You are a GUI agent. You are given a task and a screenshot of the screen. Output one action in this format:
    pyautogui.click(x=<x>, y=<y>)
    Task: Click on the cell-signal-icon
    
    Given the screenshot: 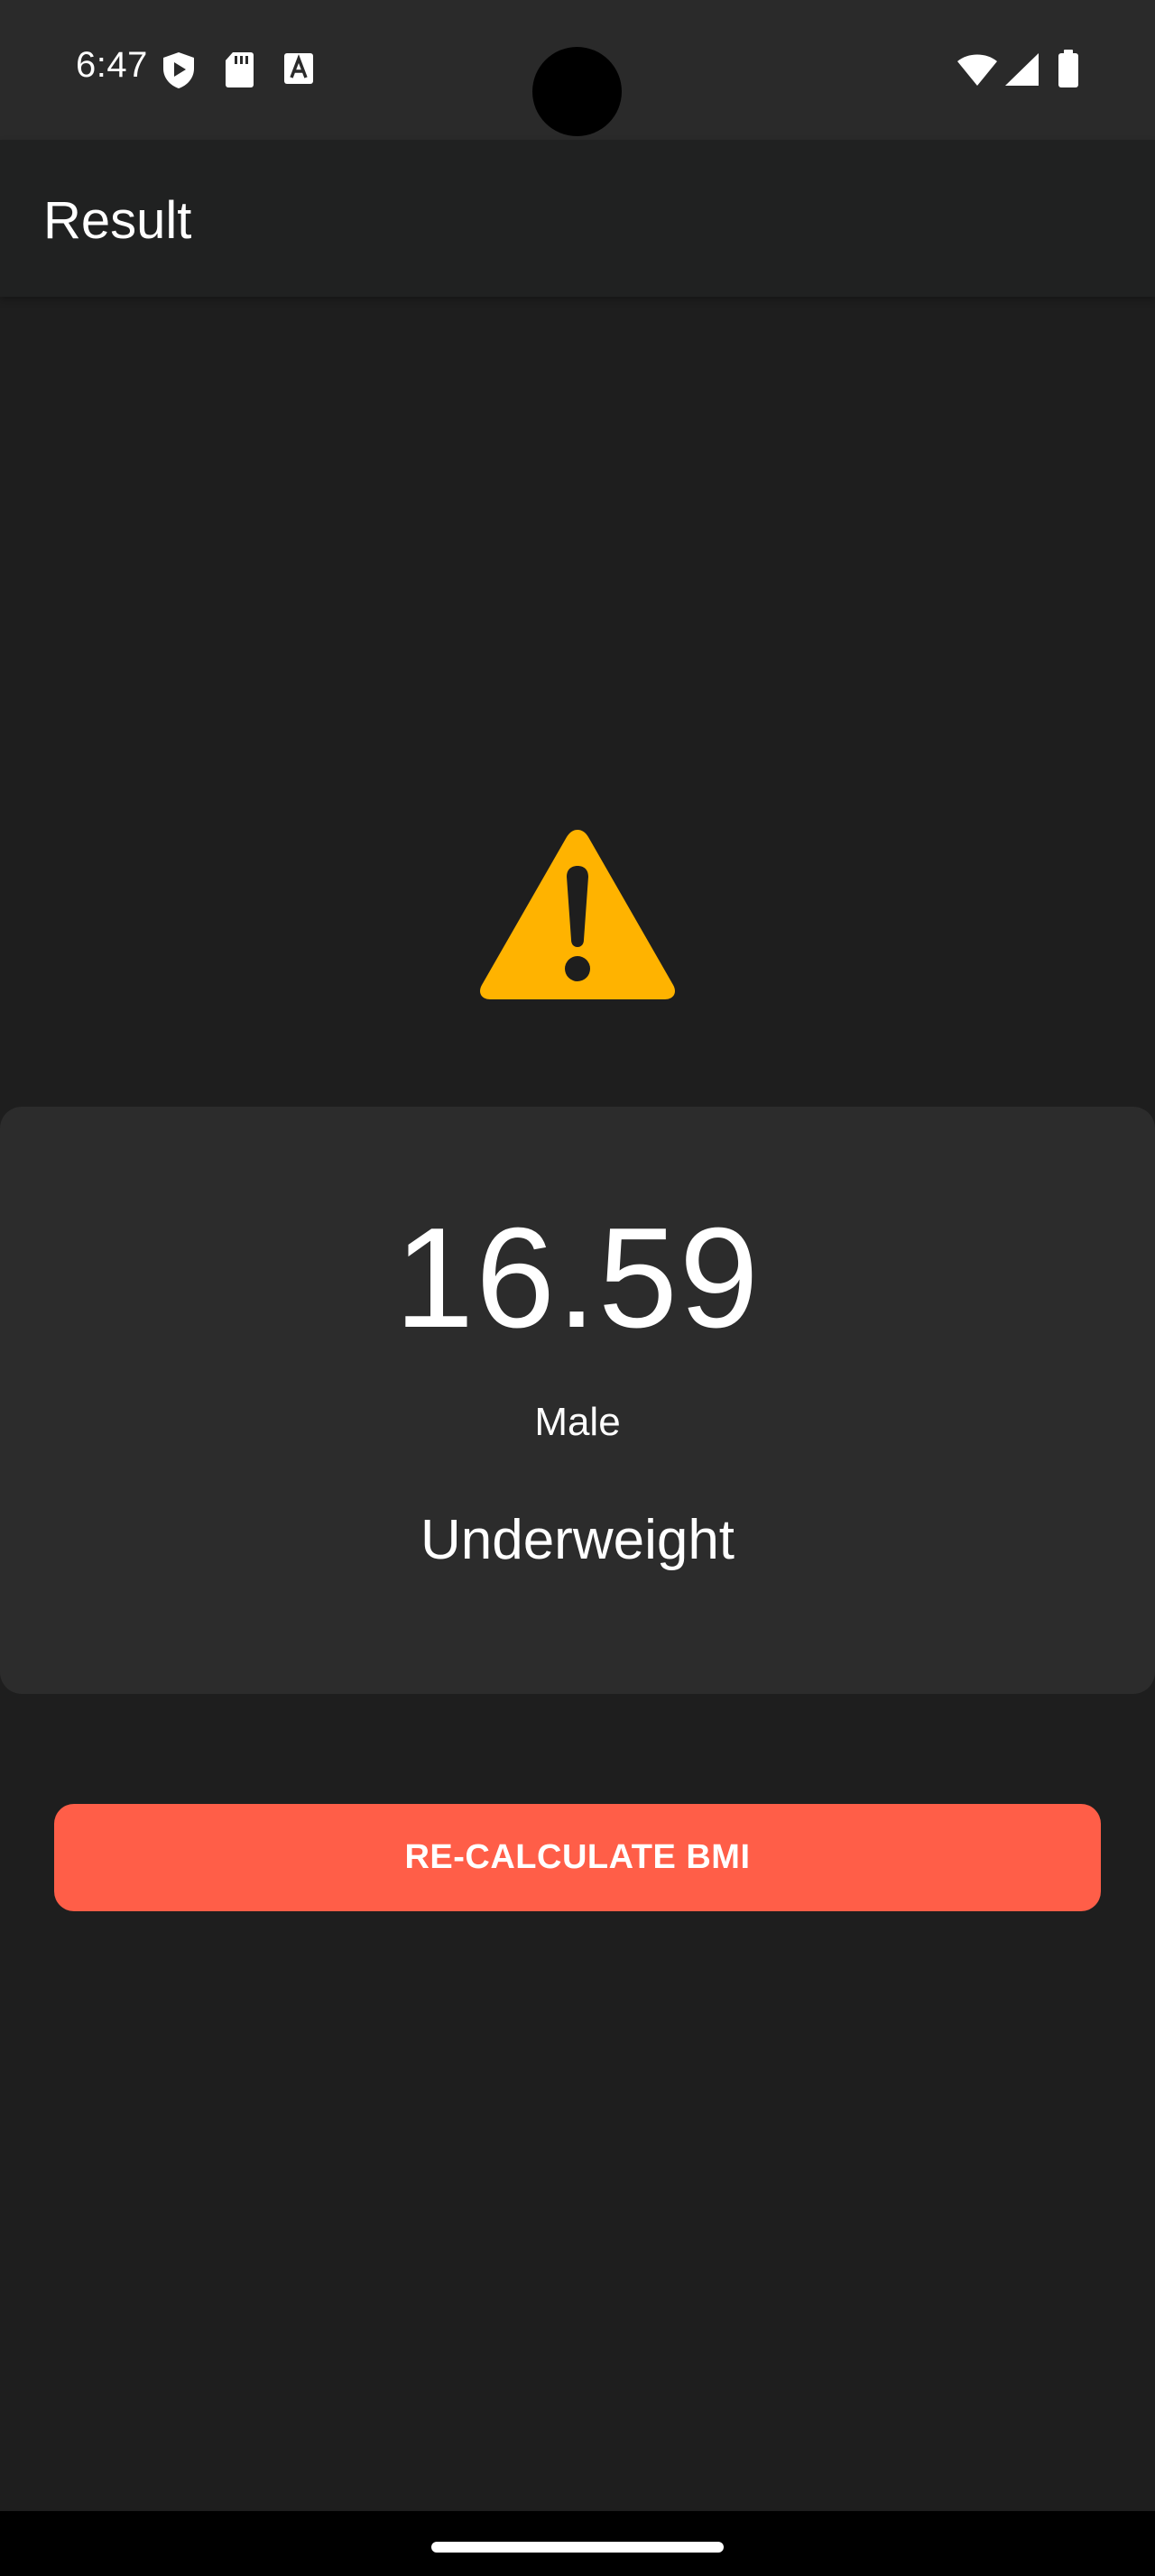 What is the action you would take?
    pyautogui.click(x=1022, y=69)
    